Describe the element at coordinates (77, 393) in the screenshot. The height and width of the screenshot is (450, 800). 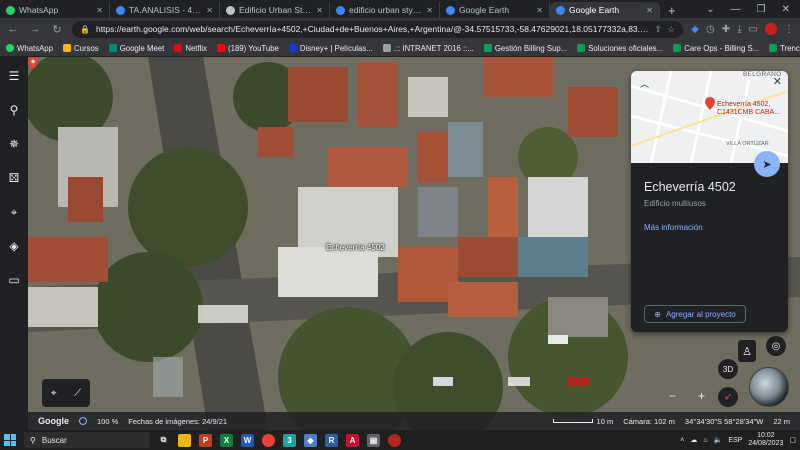
I see `path-icon: ⟋` at that location.